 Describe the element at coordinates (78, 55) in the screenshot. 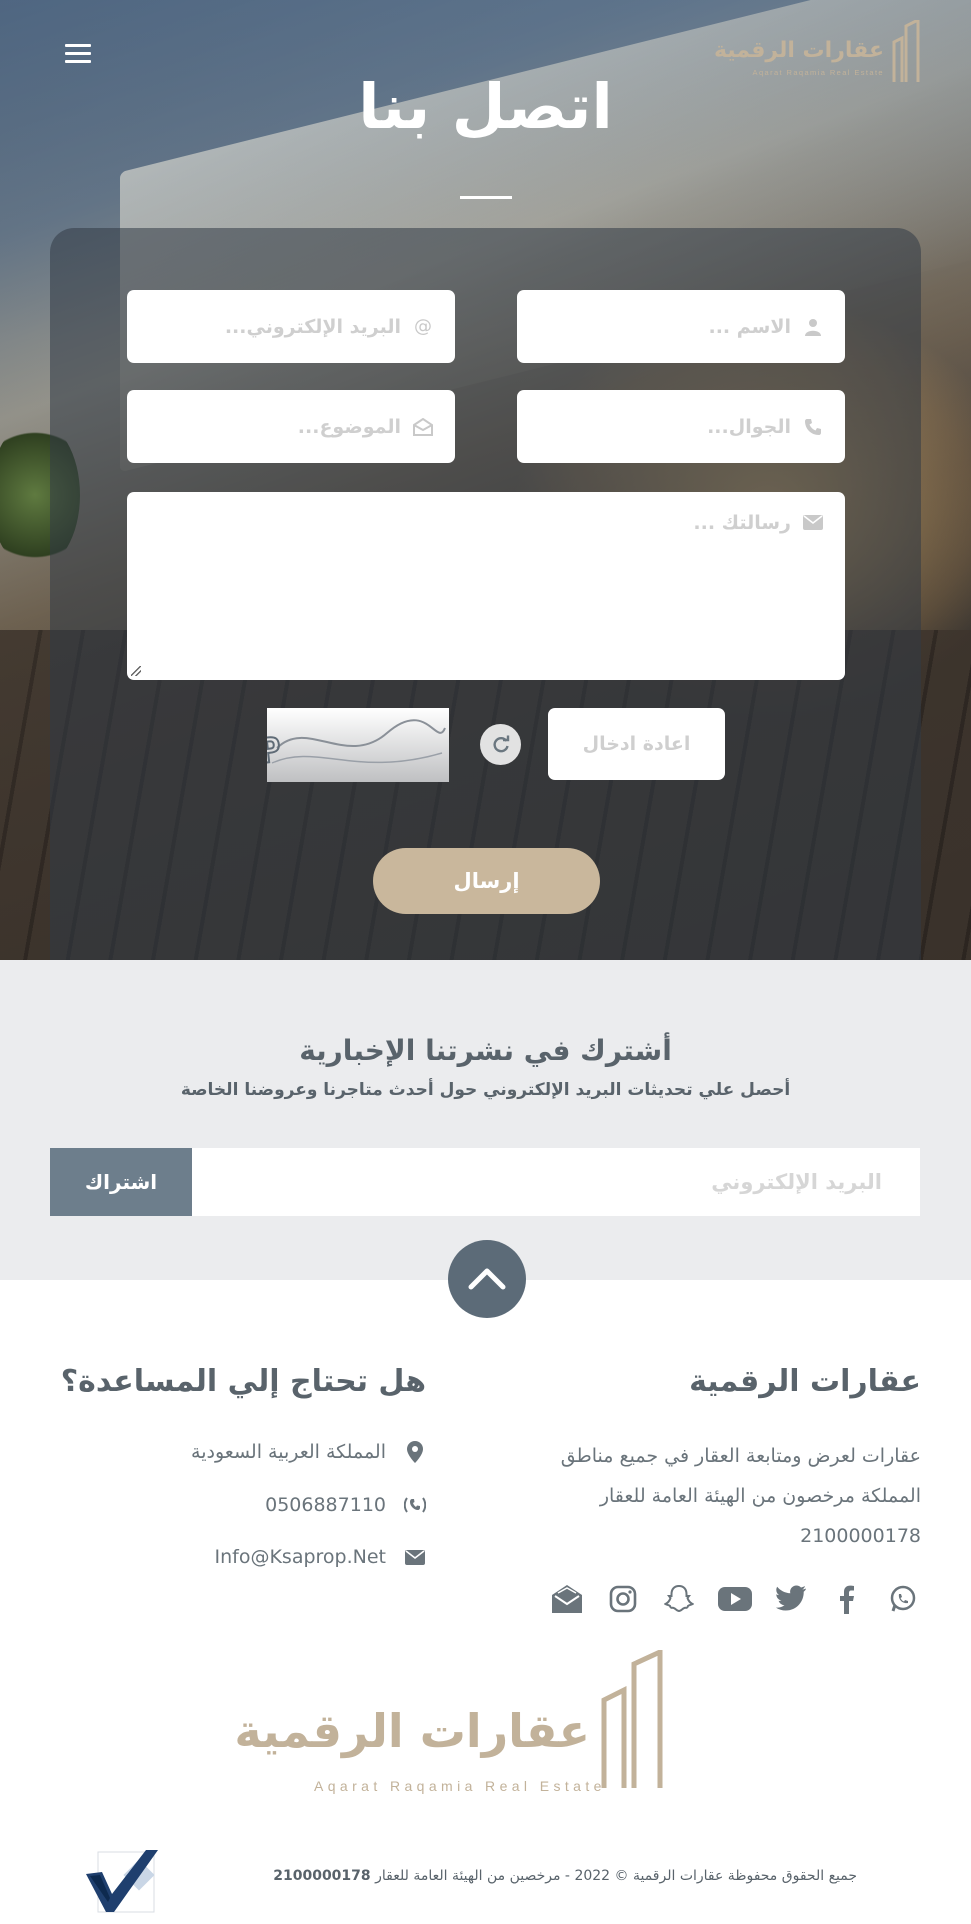

I see `hamburger-menu-icon` at that location.